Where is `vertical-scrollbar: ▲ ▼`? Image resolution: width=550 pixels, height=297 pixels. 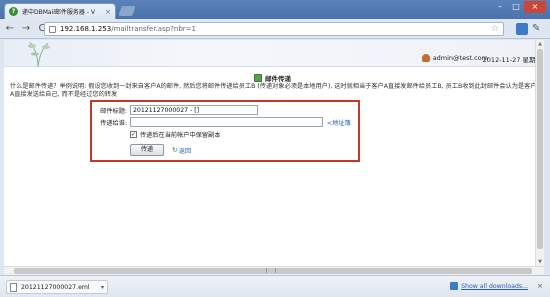
vertical-scrollbar: ▲ ▼ is located at coordinates (539, 153).